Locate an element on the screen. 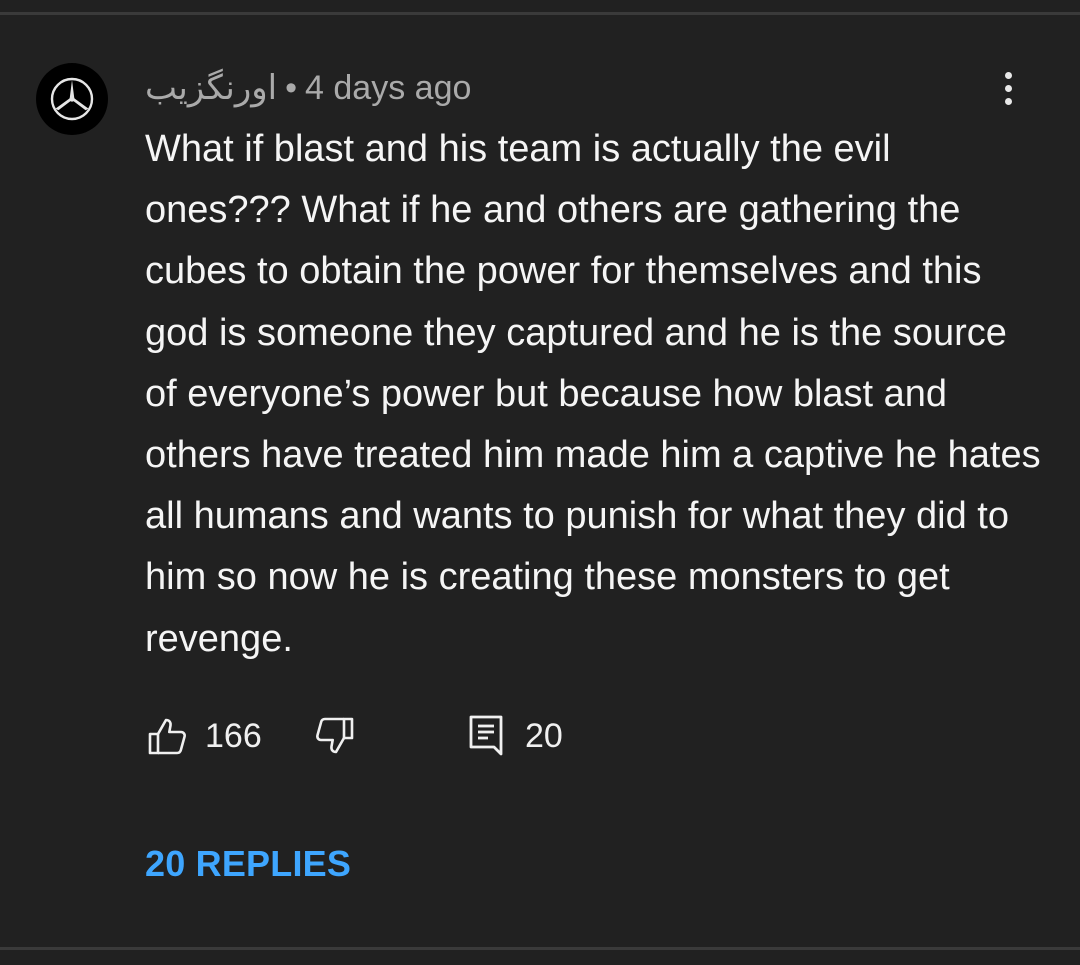  bottom-divider is located at coordinates (540, 948).